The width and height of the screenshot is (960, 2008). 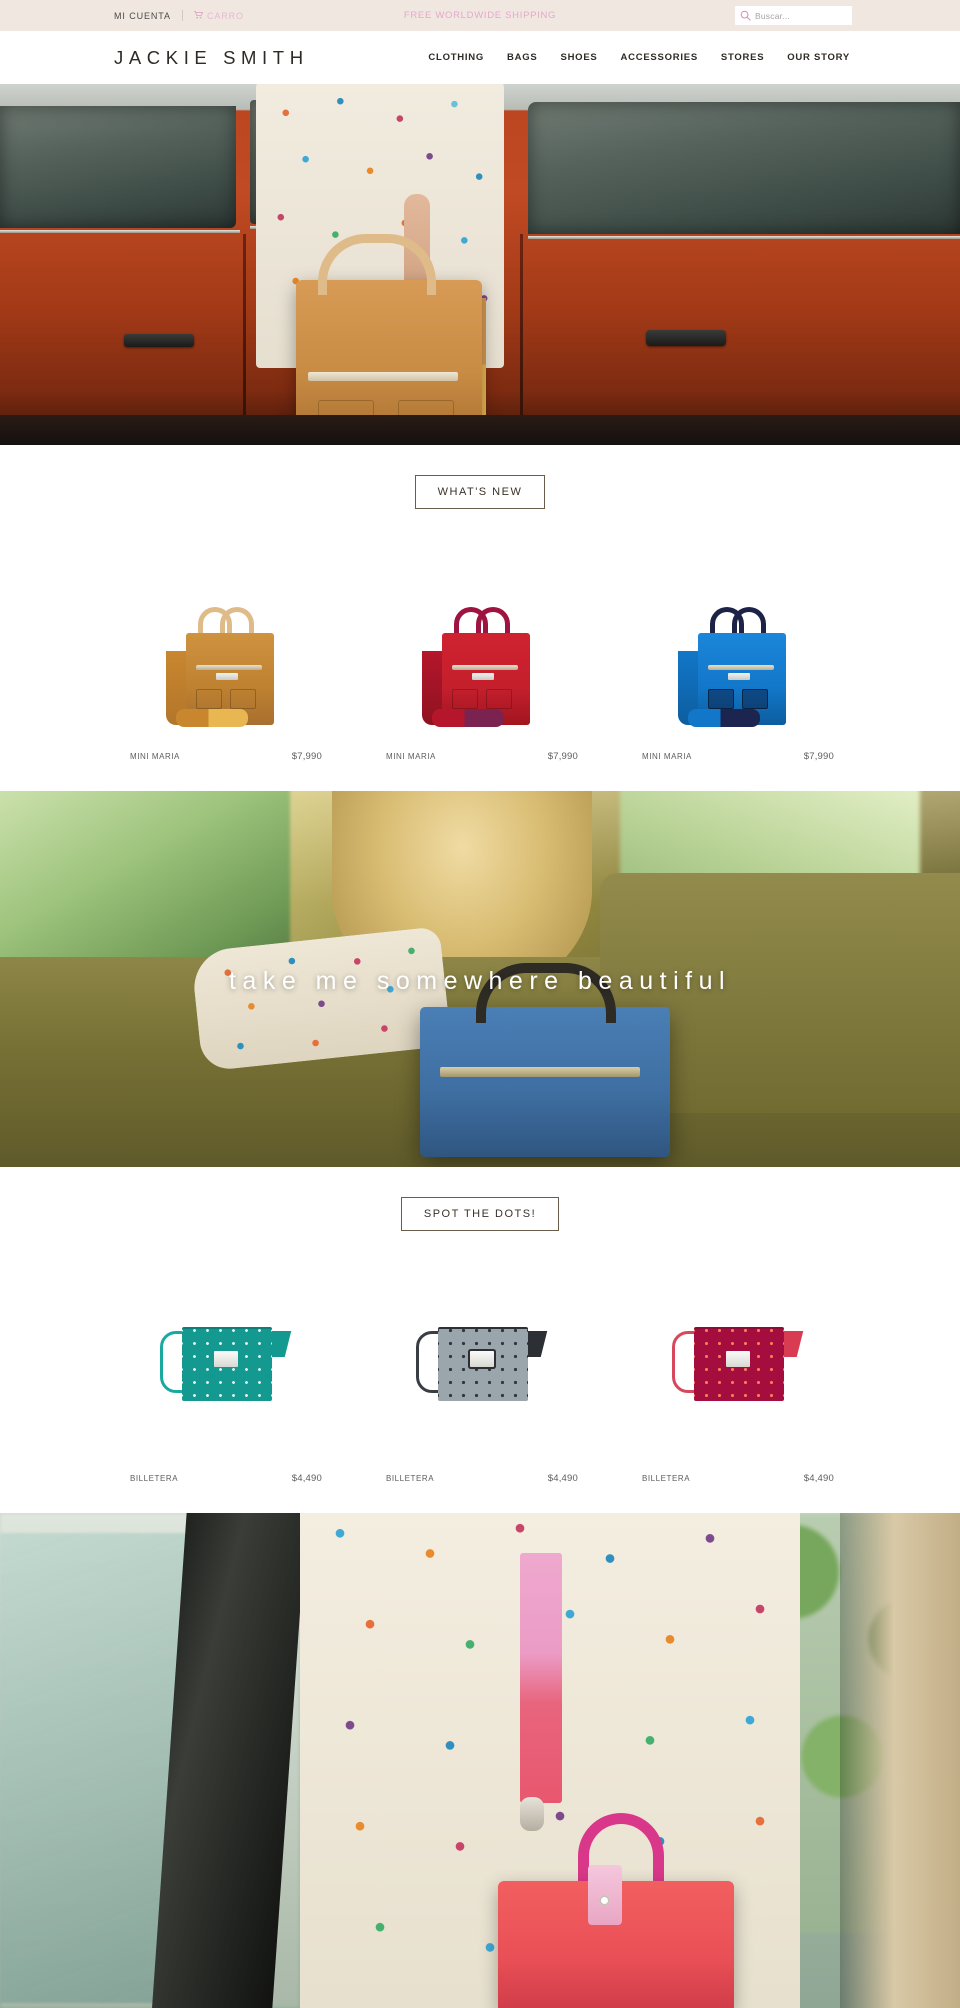 I want to click on whats-new-button-row: WHAT'S NEW, so click(x=480, y=492).